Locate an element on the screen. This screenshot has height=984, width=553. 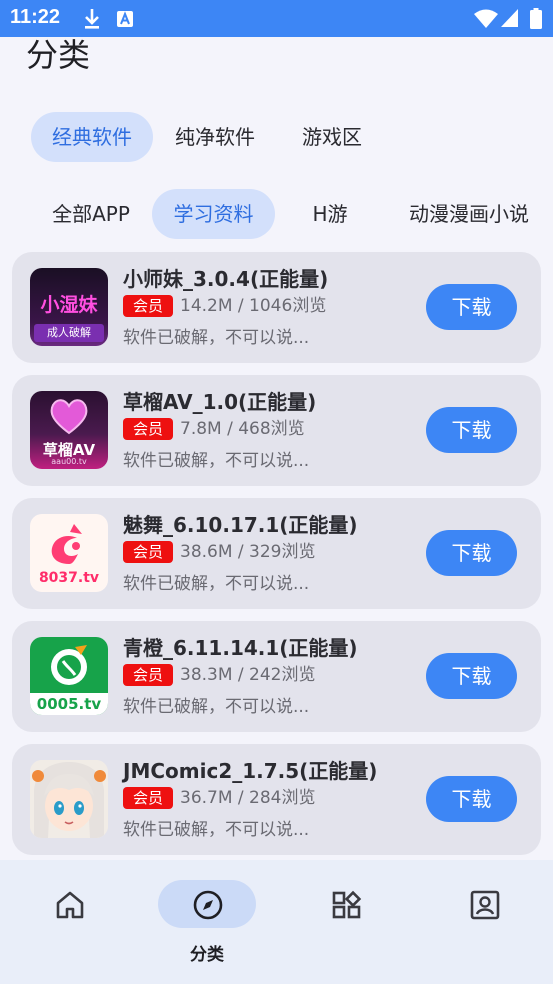
app-name: 草榴AV_1.0(正能量) is located at coordinates (220, 402).